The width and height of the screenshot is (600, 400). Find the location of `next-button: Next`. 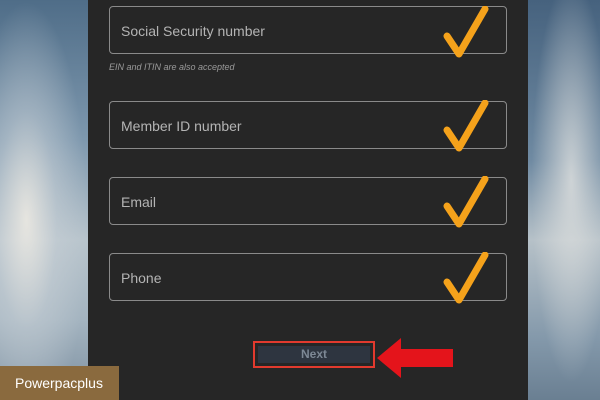

next-button: Next is located at coordinates (314, 354).